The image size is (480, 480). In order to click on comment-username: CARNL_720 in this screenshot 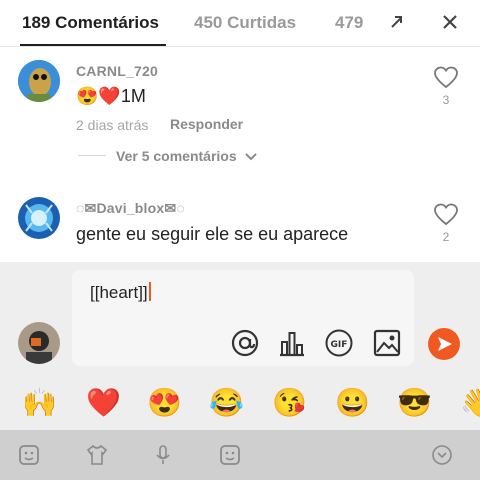, I will do `click(117, 71)`.